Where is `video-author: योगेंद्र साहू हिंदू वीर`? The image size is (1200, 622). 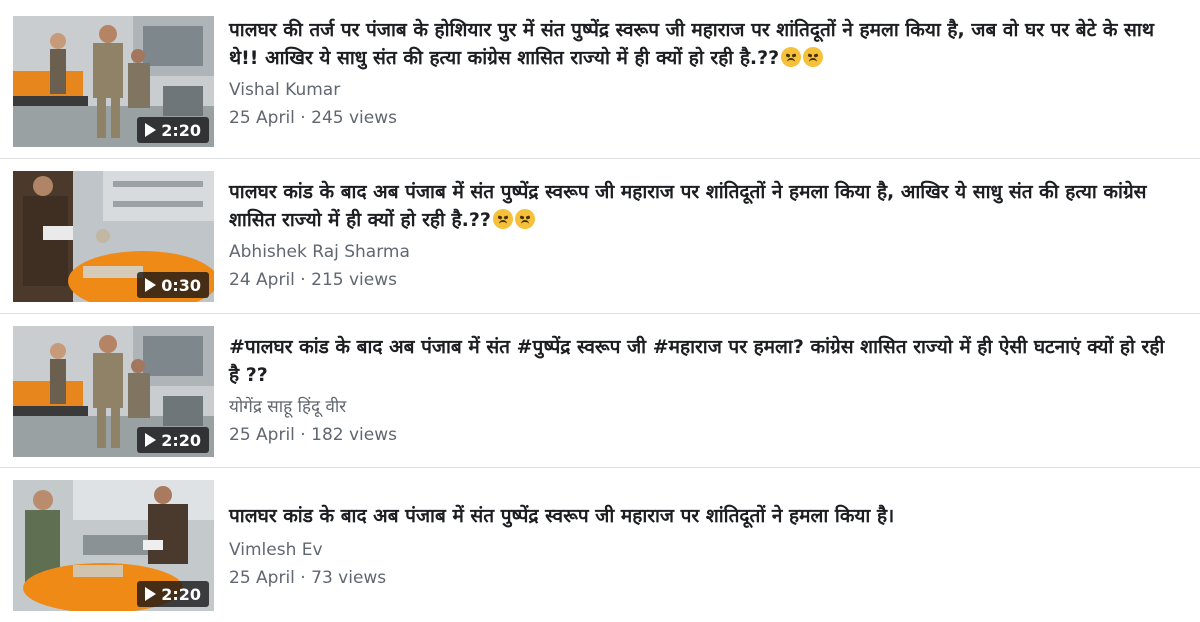
video-author: योगेंद्र साहू हिंदू वीर is located at coordinates (704, 407).